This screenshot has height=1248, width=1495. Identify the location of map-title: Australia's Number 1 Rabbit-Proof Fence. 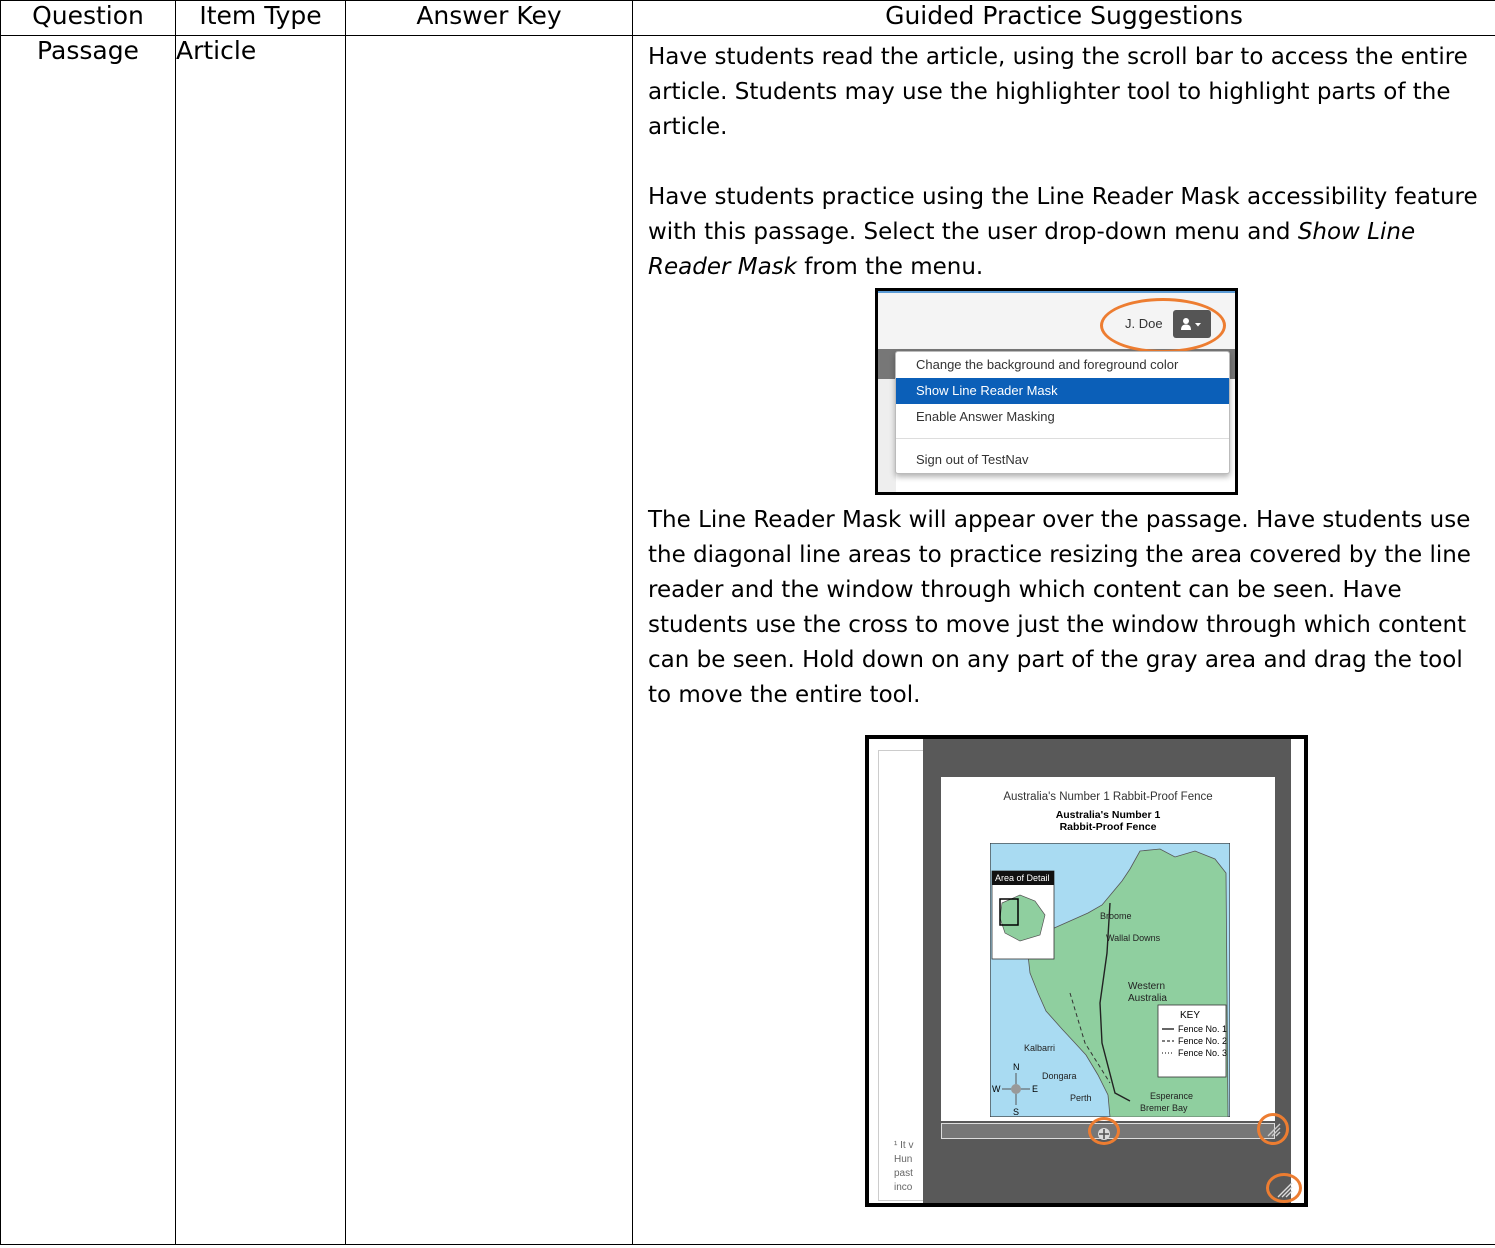
(1108, 821).